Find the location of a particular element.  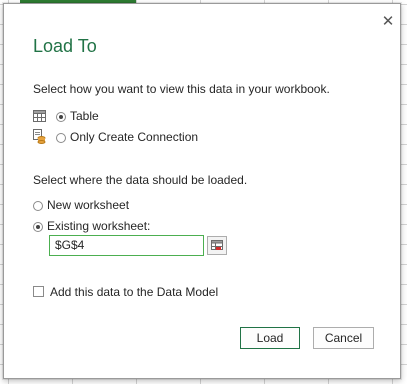

new-worksheet-label: New worksheet is located at coordinates (88, 205).